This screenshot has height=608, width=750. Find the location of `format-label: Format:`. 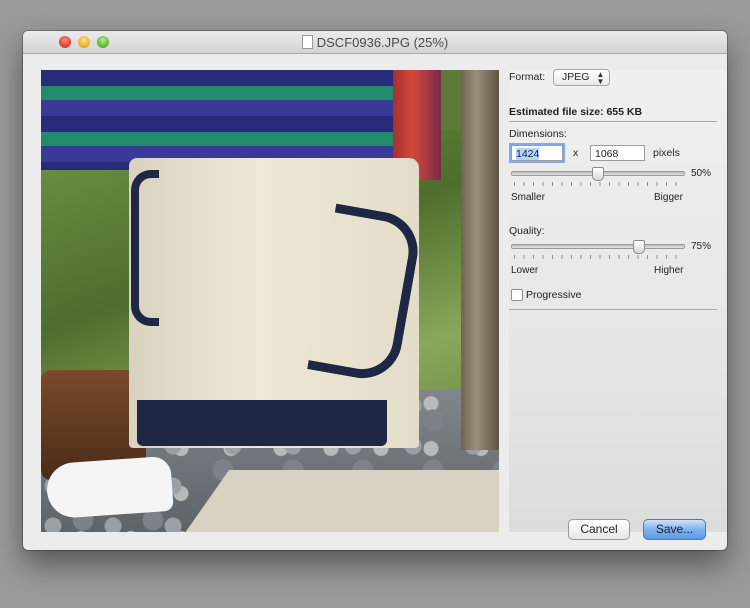

format-label: Format: is located at coordinates (527, 77).